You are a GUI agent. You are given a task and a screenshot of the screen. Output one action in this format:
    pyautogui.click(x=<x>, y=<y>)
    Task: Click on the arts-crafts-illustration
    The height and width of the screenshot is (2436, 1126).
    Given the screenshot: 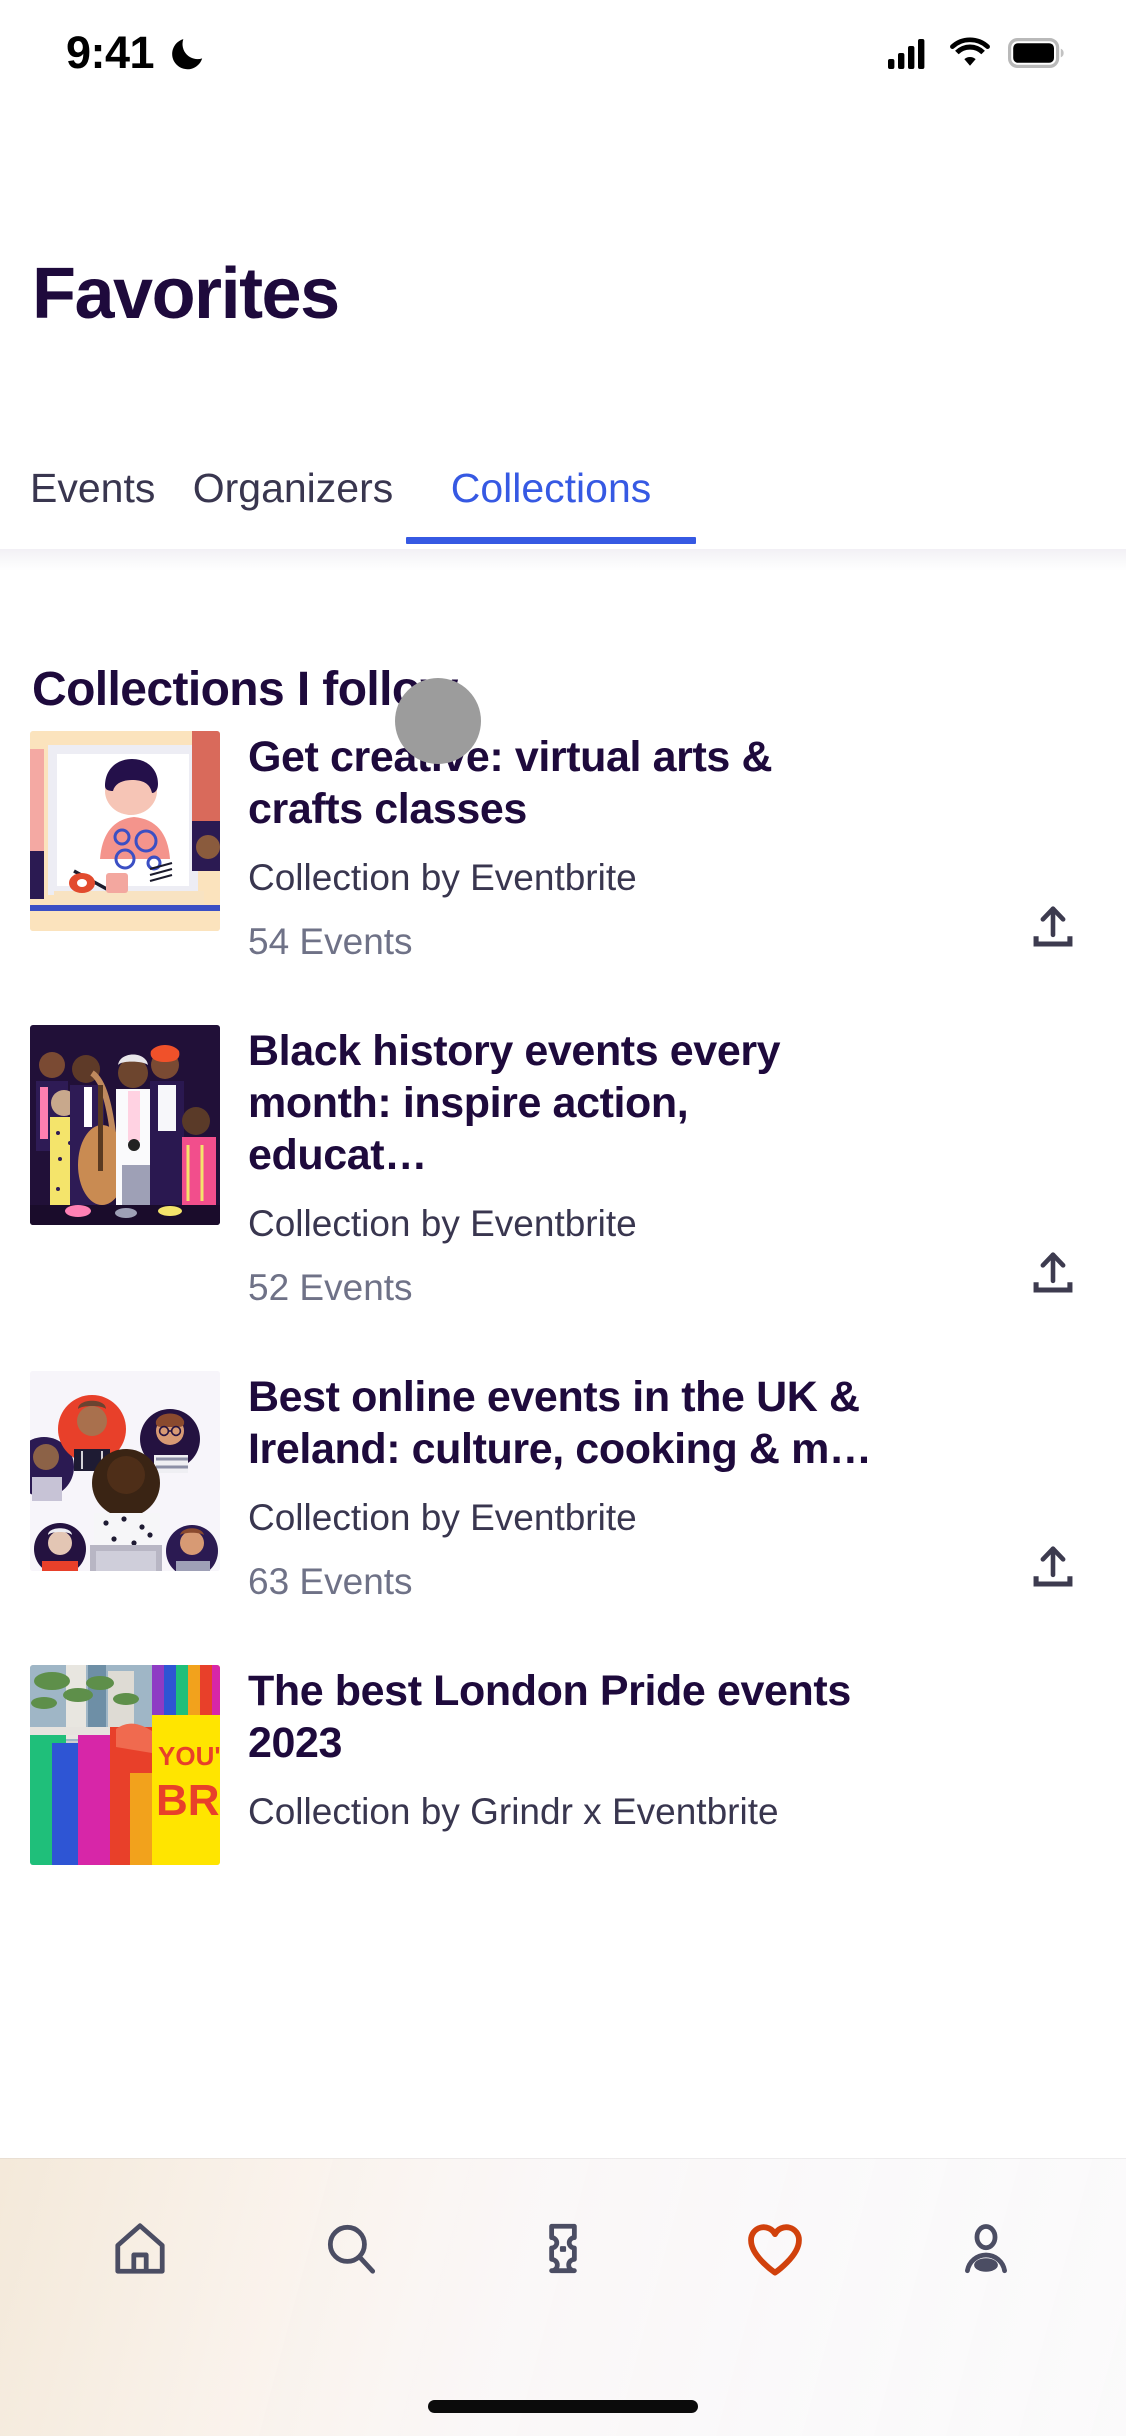 What is the action you would take?
    pyautogui.click(x=125, y=831)
    